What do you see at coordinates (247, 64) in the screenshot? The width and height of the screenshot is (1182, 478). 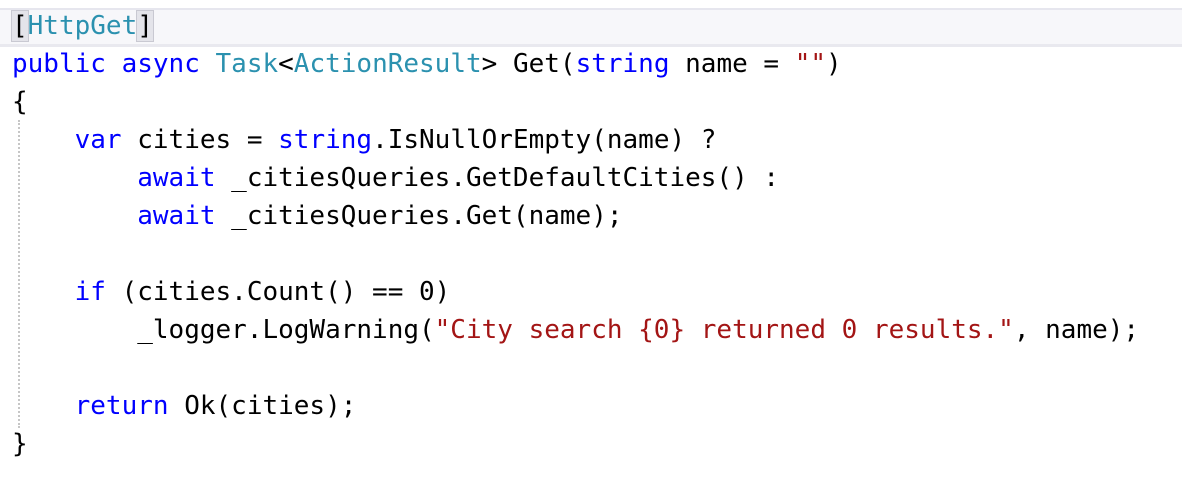 I see `type-task: Task` at bounding box center [247, 64].